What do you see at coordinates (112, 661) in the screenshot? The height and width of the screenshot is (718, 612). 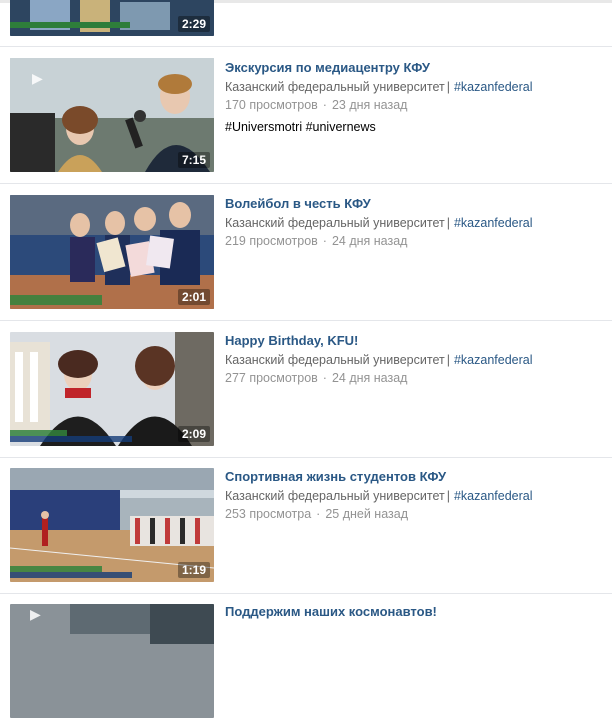 I see `video-thumbnail: ▶` at bounding box center [112, 661].